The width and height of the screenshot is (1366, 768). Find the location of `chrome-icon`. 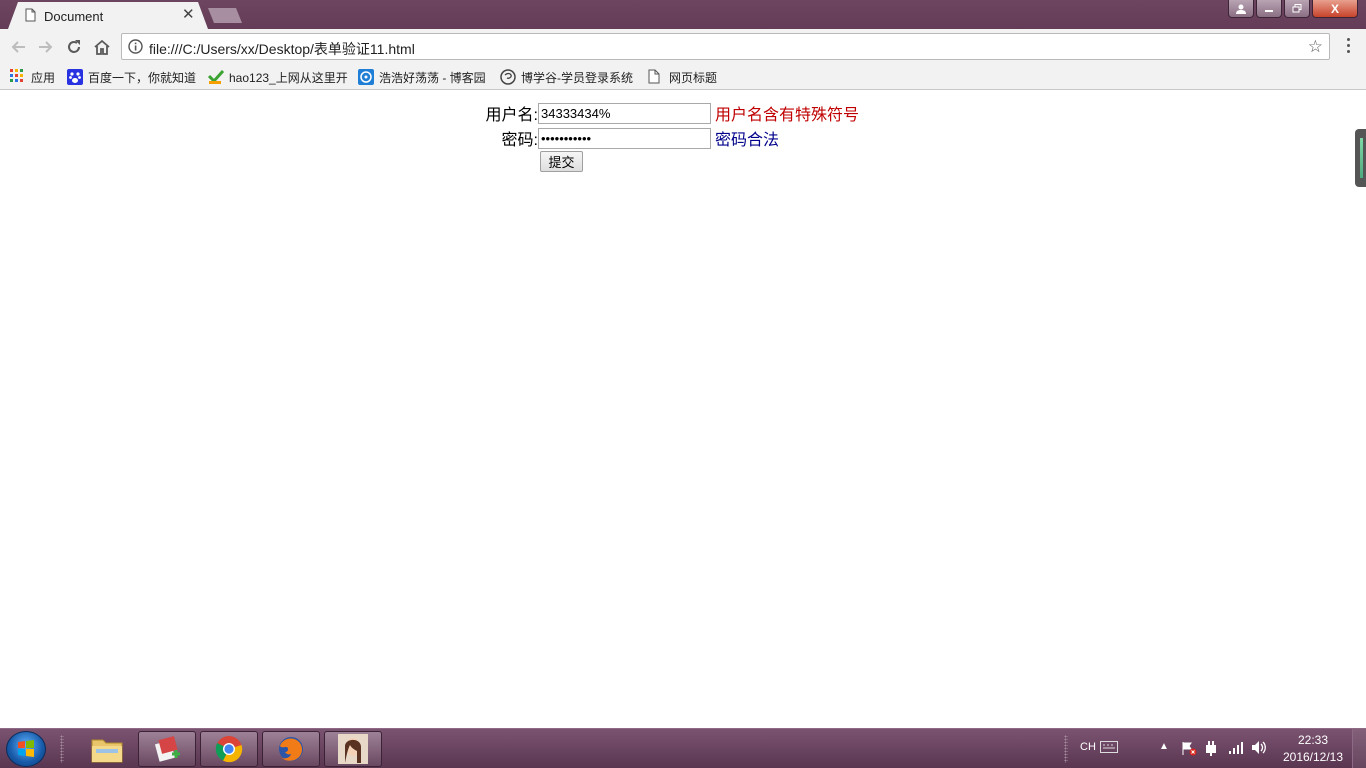

chrome-icon is located at coordinates (229, 749).